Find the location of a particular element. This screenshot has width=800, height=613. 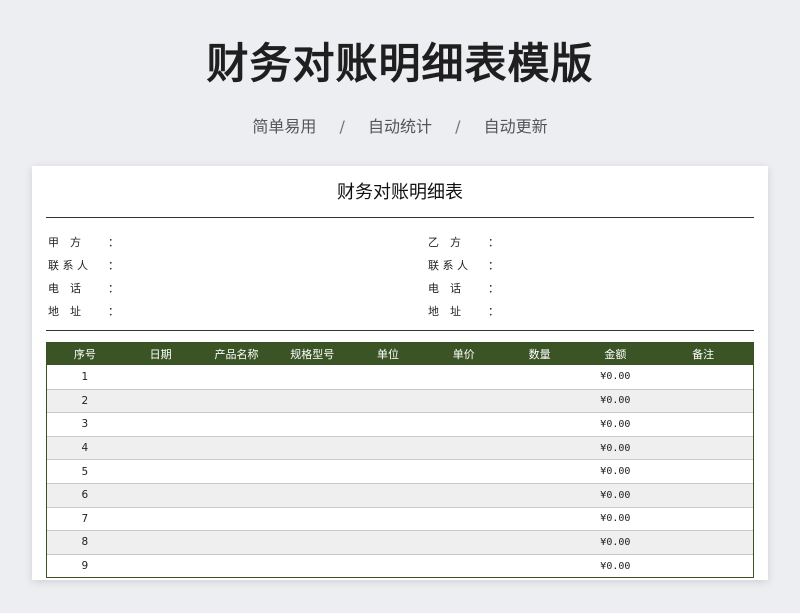

party-b-phone-field: 电 话 ： is located at coordinates (463, 288).